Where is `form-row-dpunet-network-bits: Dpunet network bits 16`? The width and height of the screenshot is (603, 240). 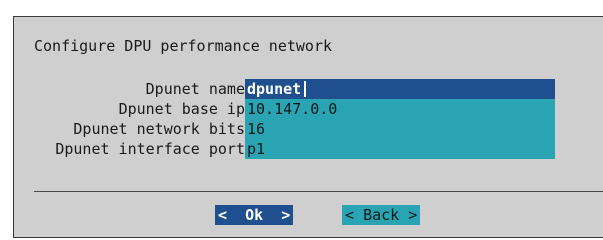
form-row-dpunet-network-bits: Dpunet network bits 16 is located at coordinates (308, 129).